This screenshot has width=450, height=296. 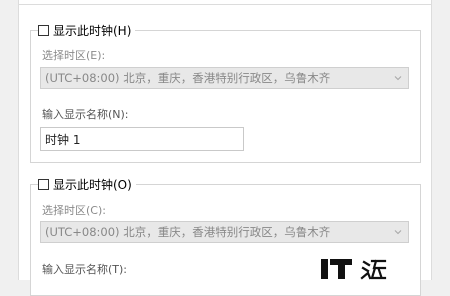 I want to click on clock2-checkbox, so click(x=43, y=184).